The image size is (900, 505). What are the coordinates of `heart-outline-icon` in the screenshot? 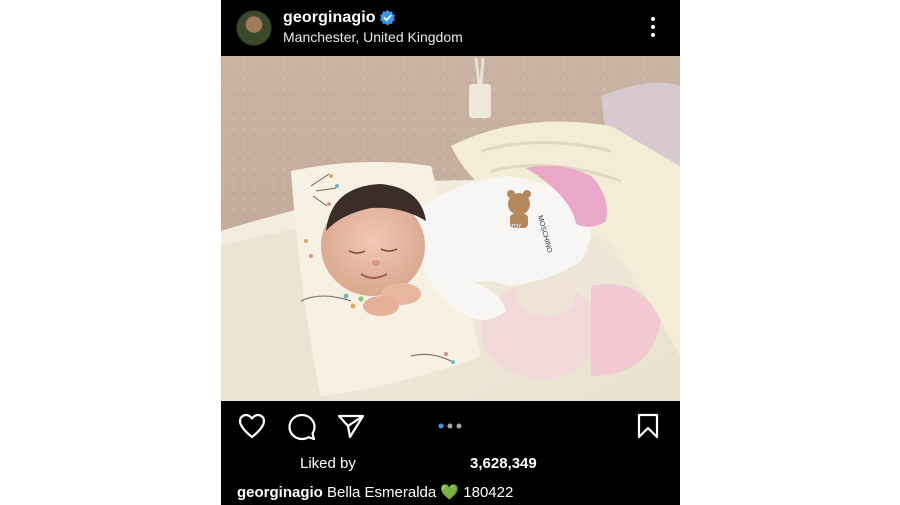 It's located at (252, 426).